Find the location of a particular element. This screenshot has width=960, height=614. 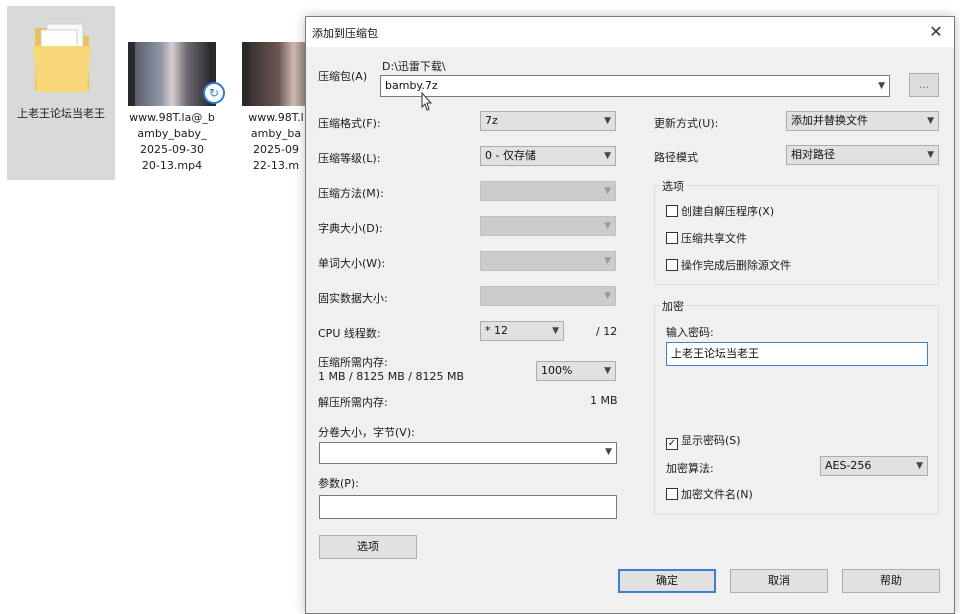

sfx-checkbox: 创建自解压程序(X) is located at coordinates (720, 211).